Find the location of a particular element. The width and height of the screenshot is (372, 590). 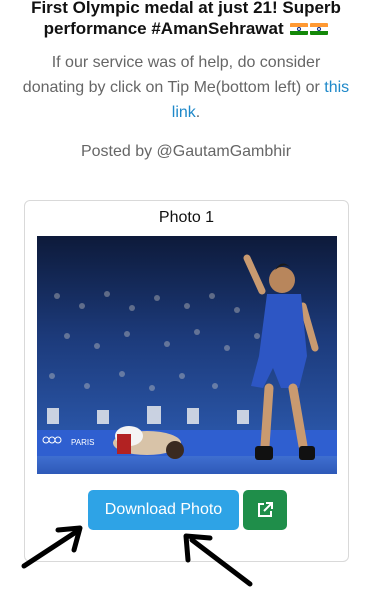

card-title: Photo 1 is located at coordinates (186, 217).